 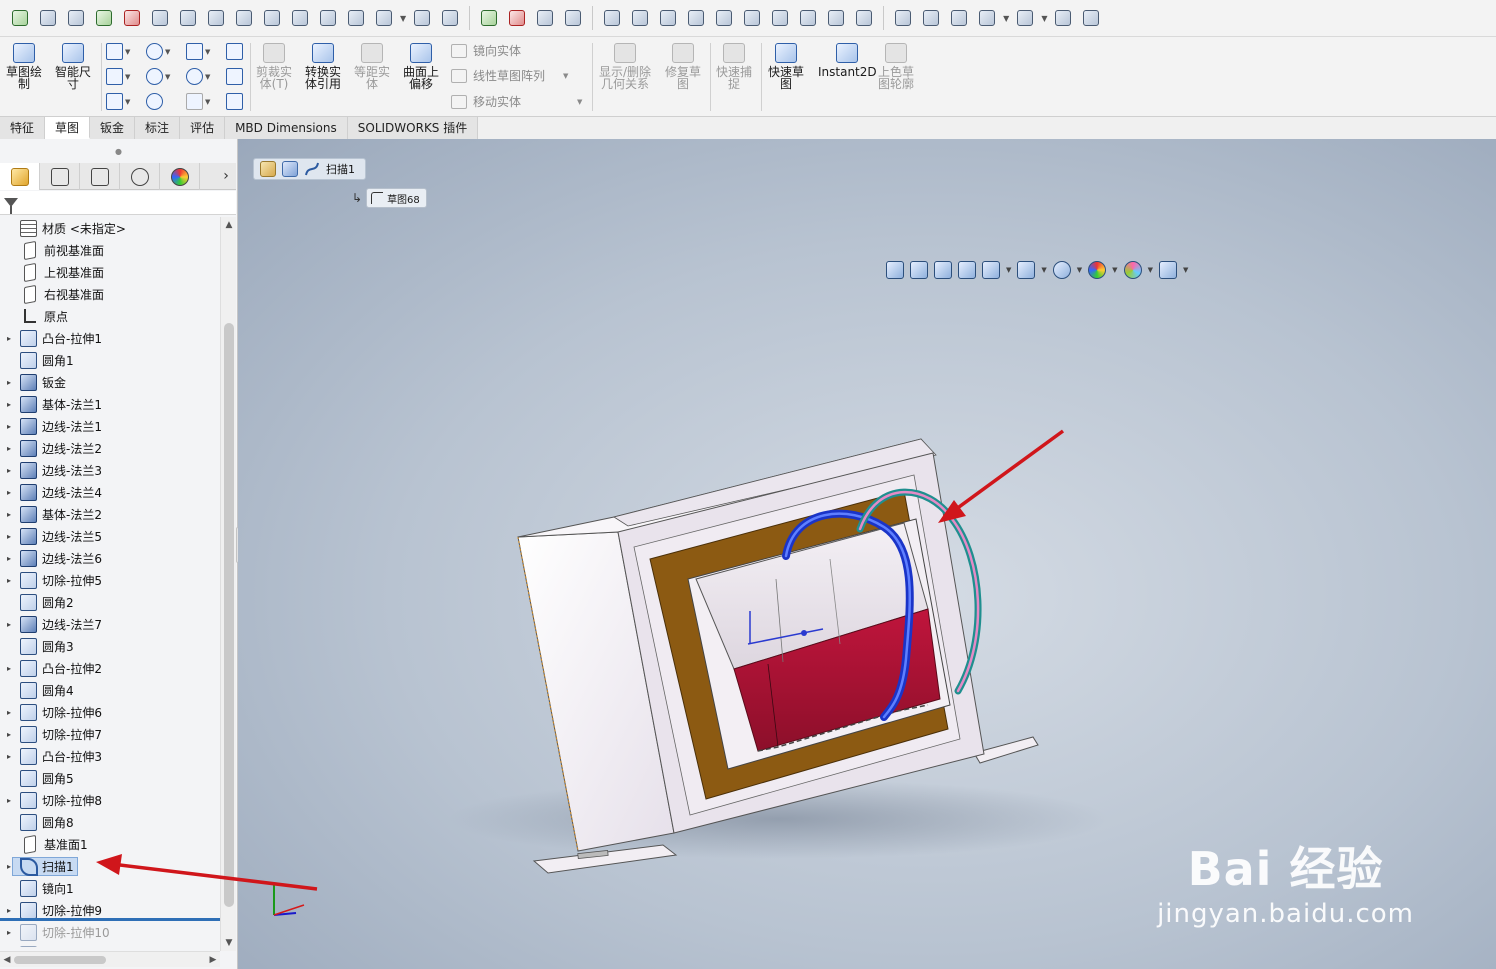 What do you see at coordinates (110, 470) in the screenshot?
I see `tree-node: ▸ 边线-法兰3` at bounding box center [110, 470].